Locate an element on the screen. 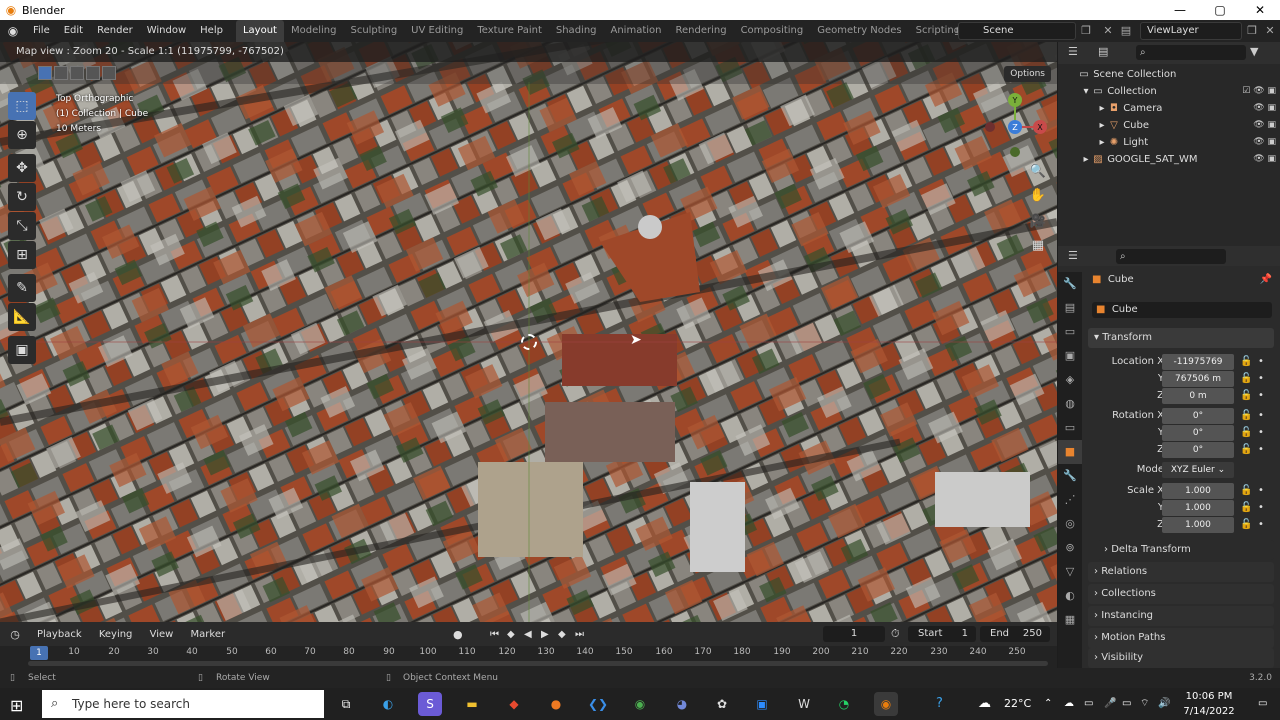  display-mode-icon: ▤ is located at coordinates (1103, 51).